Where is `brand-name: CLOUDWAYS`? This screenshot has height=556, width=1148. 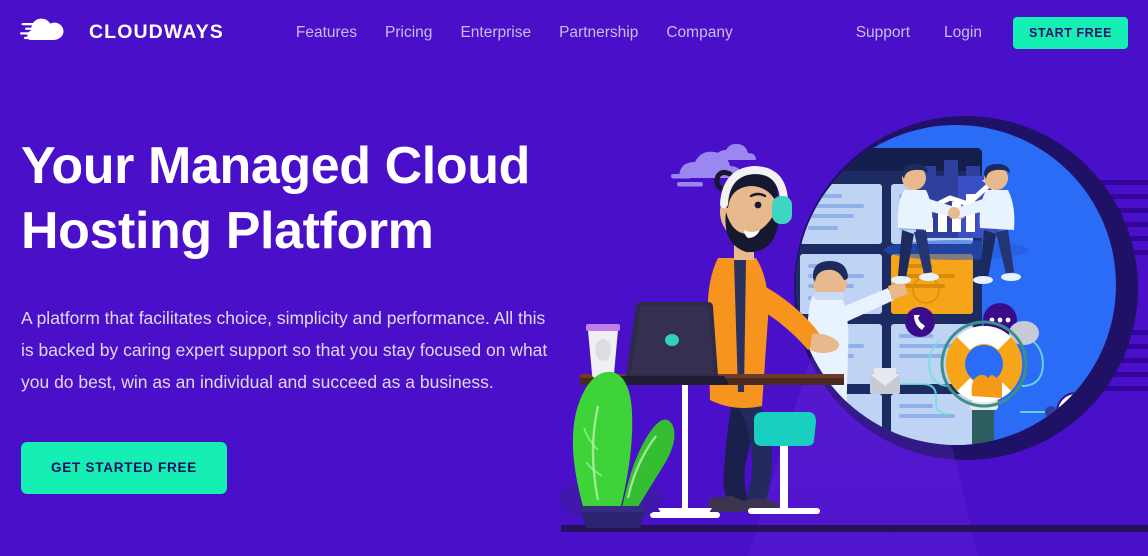 brand-name: CLOUDWAYS is located at coordinates (156, 32).